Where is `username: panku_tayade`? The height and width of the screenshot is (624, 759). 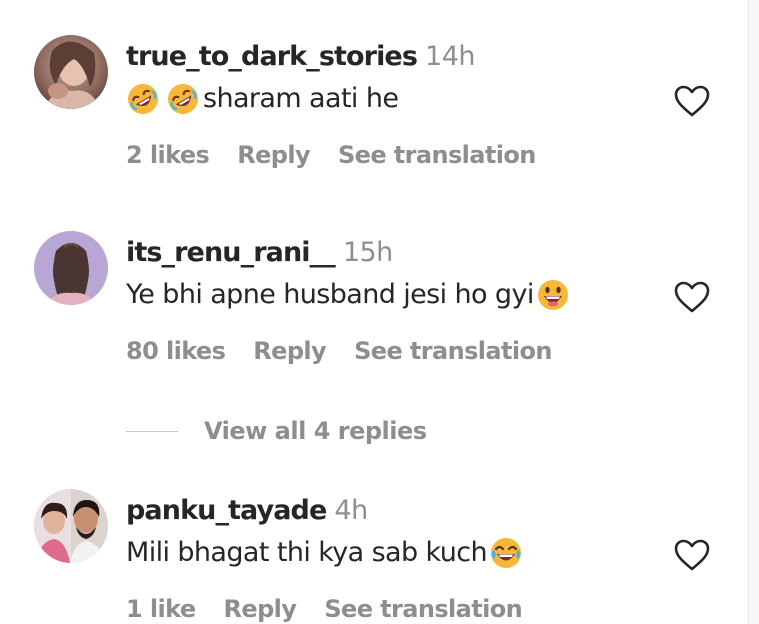
username: panku_tayade is located at coordinates (226, 510).